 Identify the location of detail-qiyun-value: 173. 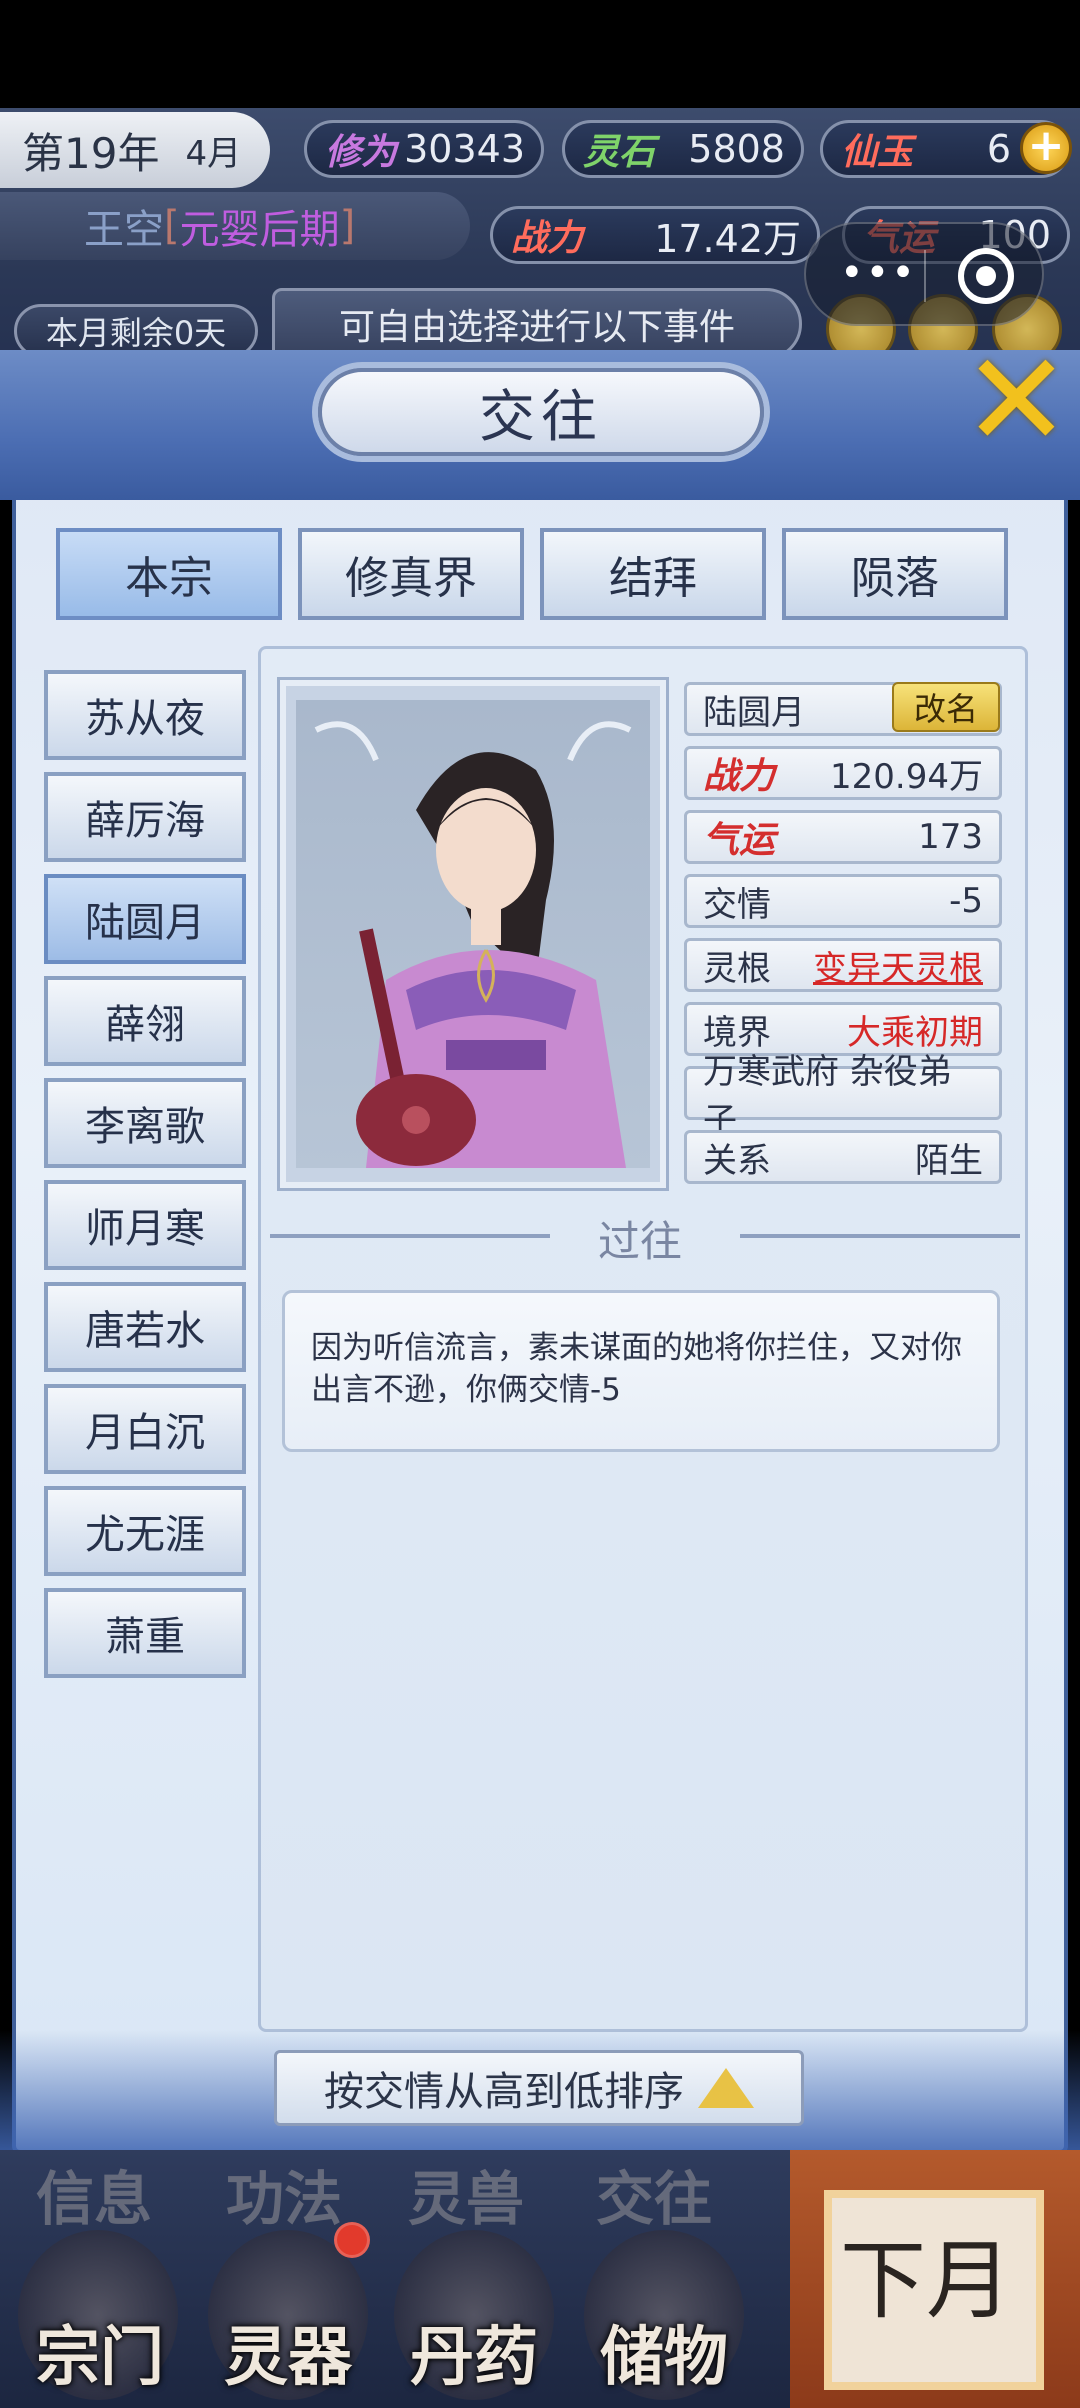
(950, 837).